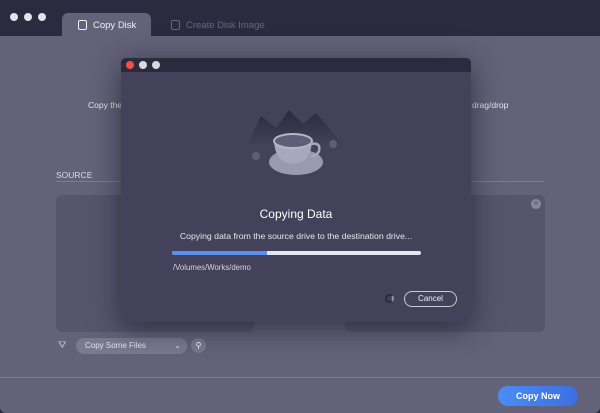 The width and height of the screenshot is (600, 413). Describe the element at coordinates (175, 25) in the screenshot. I see `disk-image-icon` at that location.